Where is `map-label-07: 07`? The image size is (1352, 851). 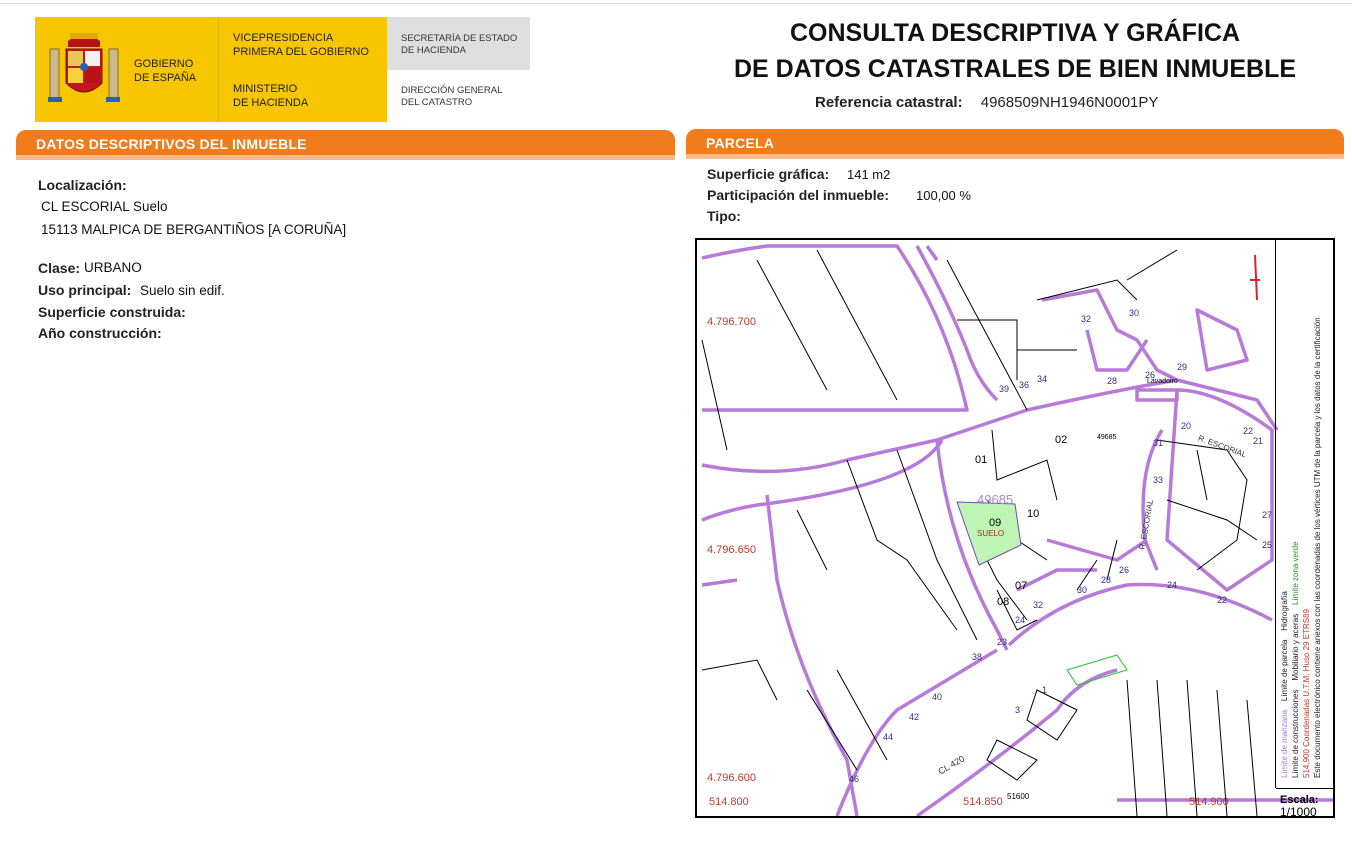 map-label-07: 07 is located at coordinates (1021, 586).